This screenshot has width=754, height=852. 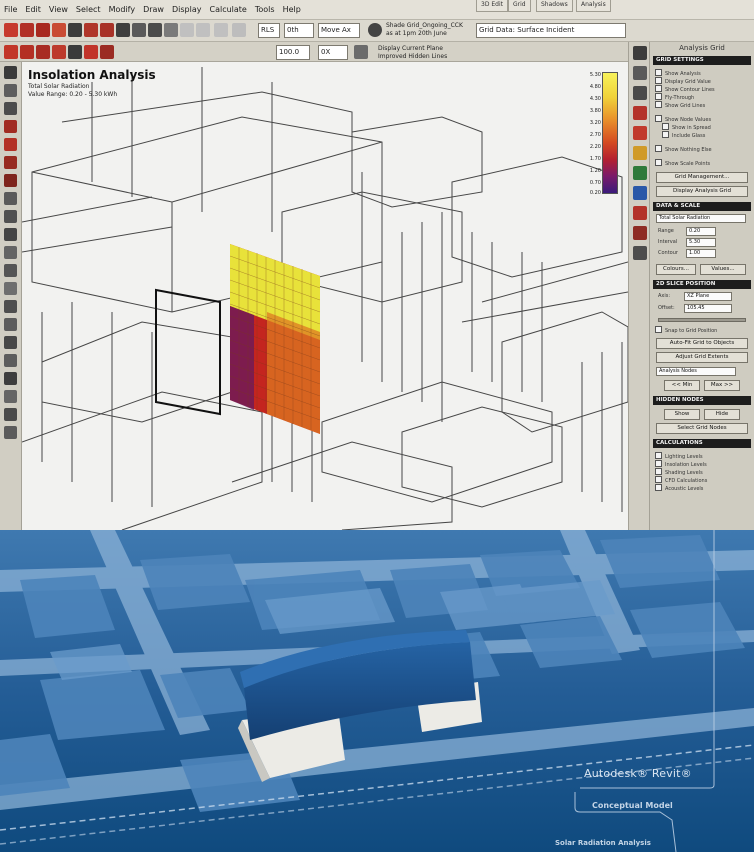 I want to click on option-hidden-lines: Improved Hidden Lines, so click(x=412, y=56).